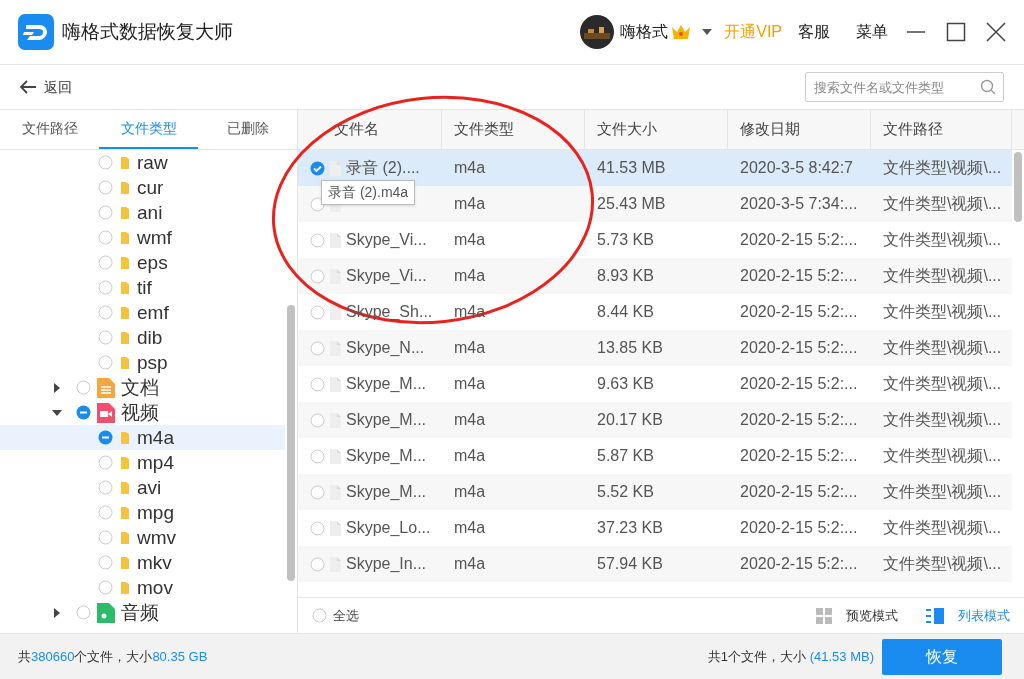  I want to click on tree-item: wmv, so click(142, 537).